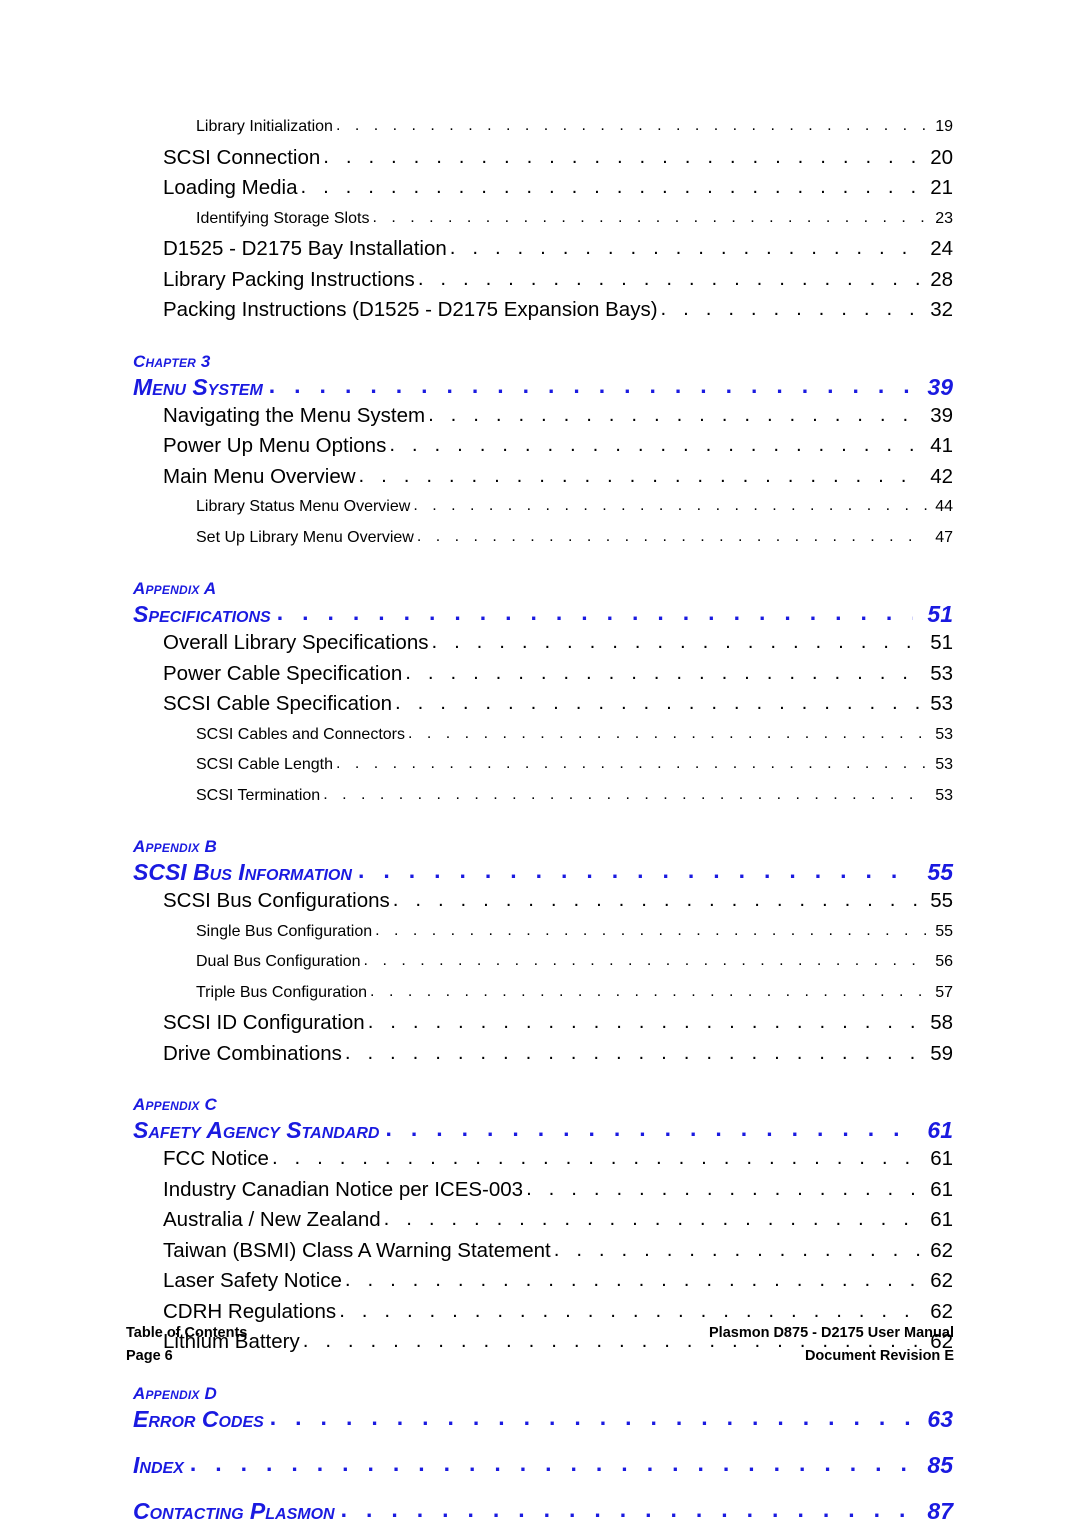 This screenshot has width=1080, height=1525. What do you see at coordinates (264, 126) in the screenshot?
I see `toc-entry-label: Library Initialization` at bounding box center [264, 126].